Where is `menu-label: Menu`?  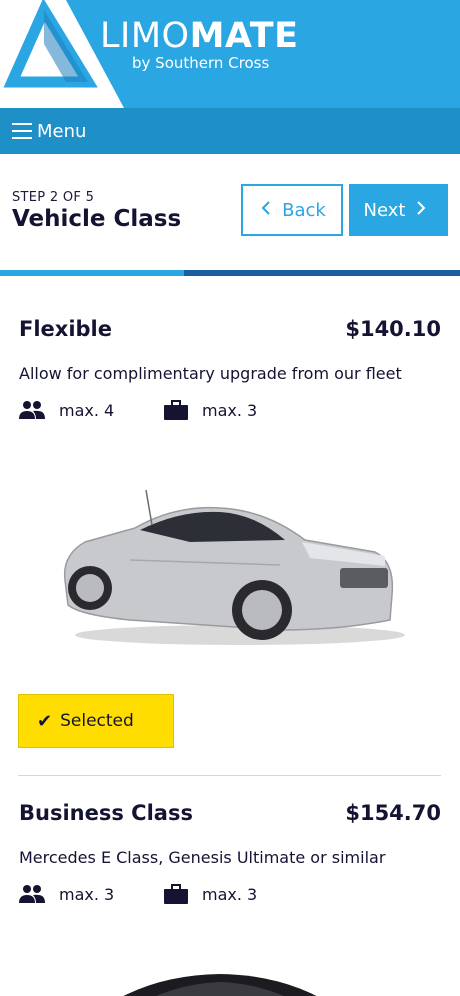
menu-label: Menu is located at coordinates (62, 131).